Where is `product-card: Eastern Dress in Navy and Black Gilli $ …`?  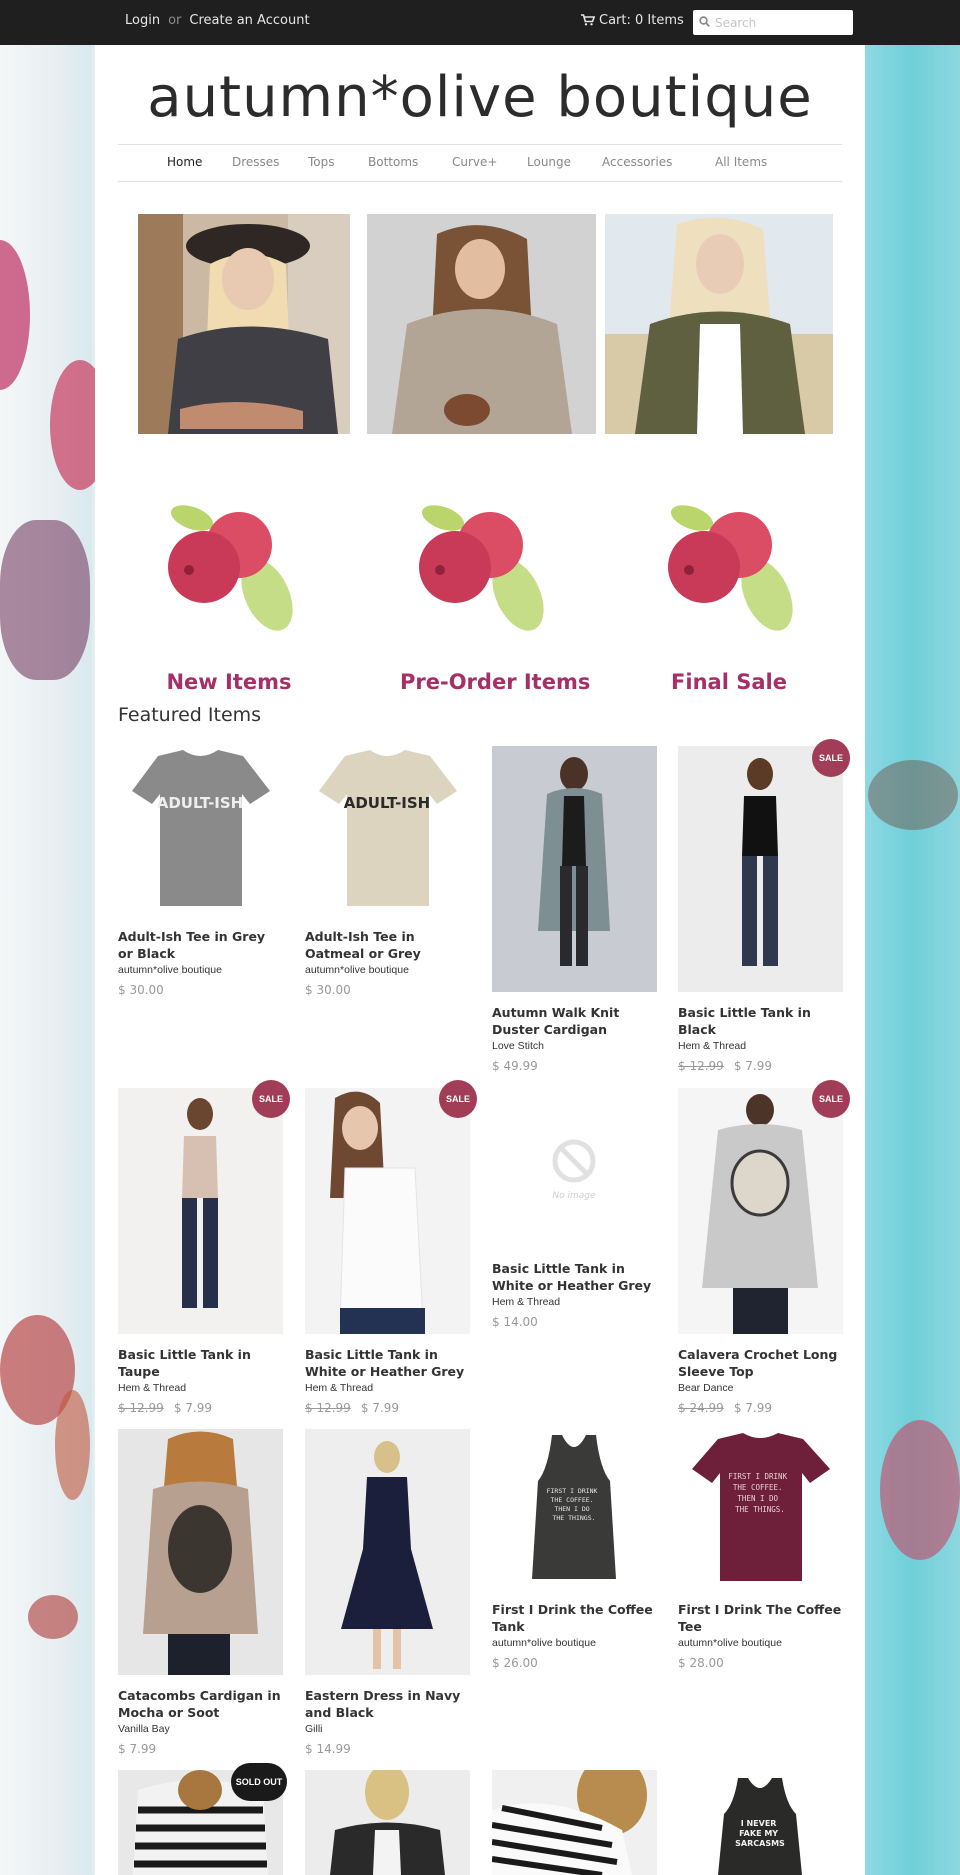
product-card: Eastern Dress in Navy and Black Gilli $ … is located at coordinates (387, 1592).